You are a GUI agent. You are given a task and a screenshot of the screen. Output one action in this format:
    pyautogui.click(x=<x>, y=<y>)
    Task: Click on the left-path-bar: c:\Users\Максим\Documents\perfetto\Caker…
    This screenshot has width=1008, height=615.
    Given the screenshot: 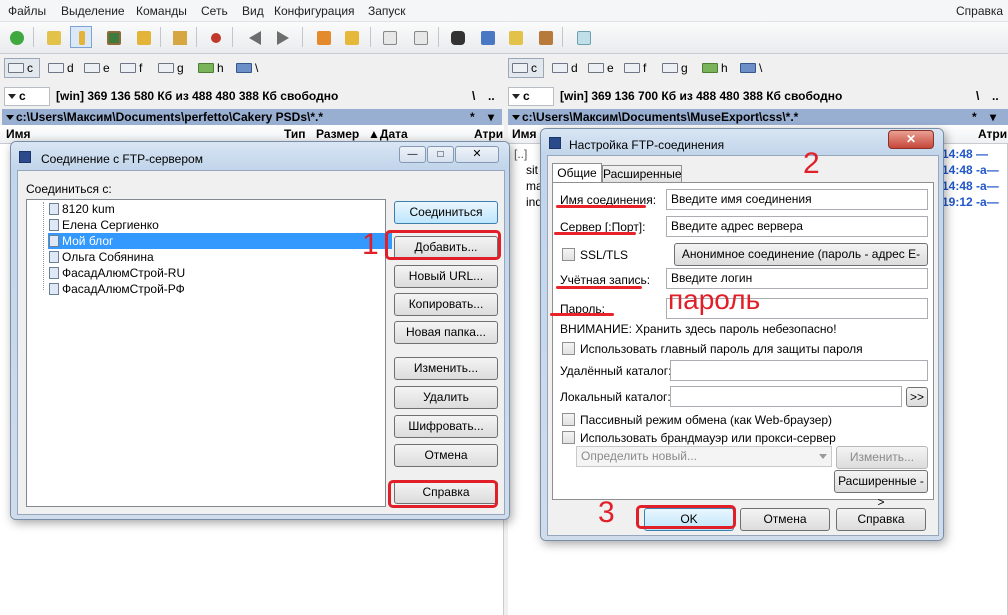 What is the action you would take?
    pyautogui.click(x=252, y=117)
    